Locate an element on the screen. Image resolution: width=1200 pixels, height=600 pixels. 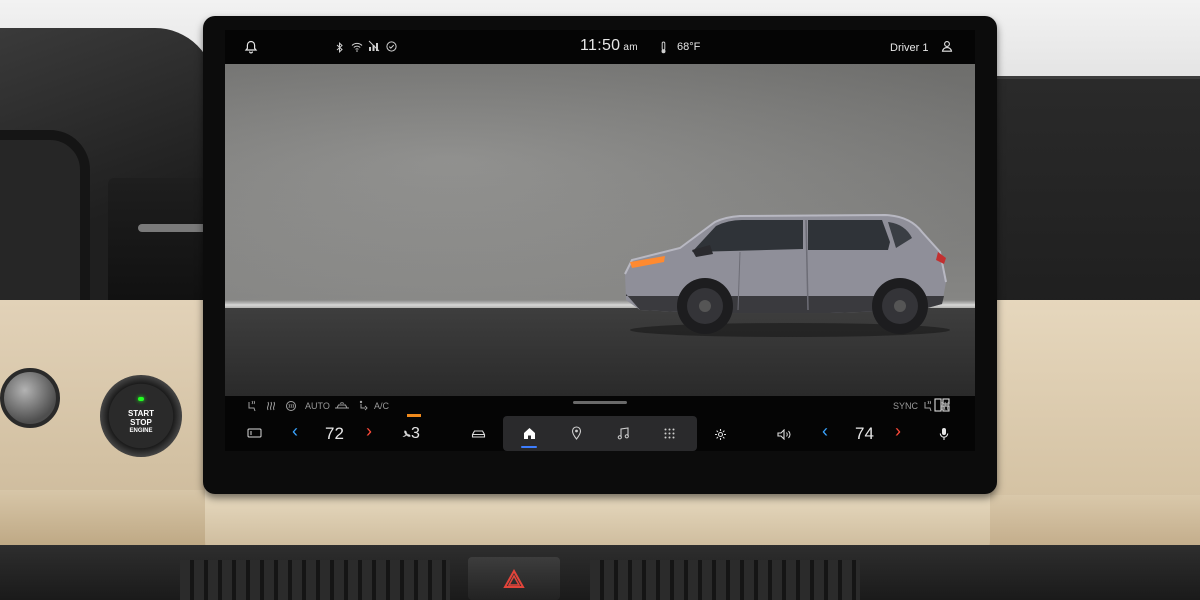
home-icon is located at coordinates (529, 433).